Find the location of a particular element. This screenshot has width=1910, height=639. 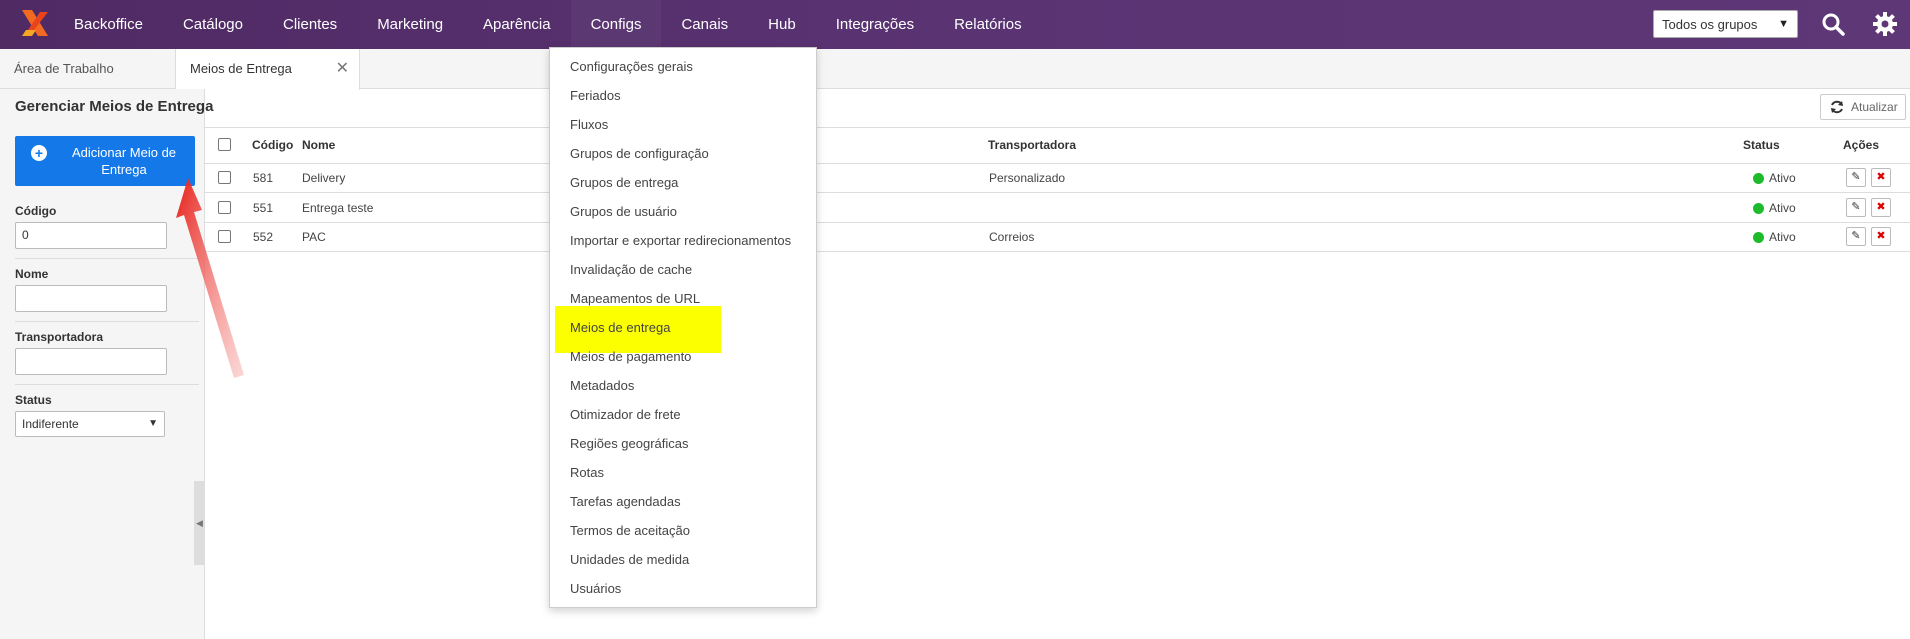

cell-code: 551 is located at coordinates (263, 208).